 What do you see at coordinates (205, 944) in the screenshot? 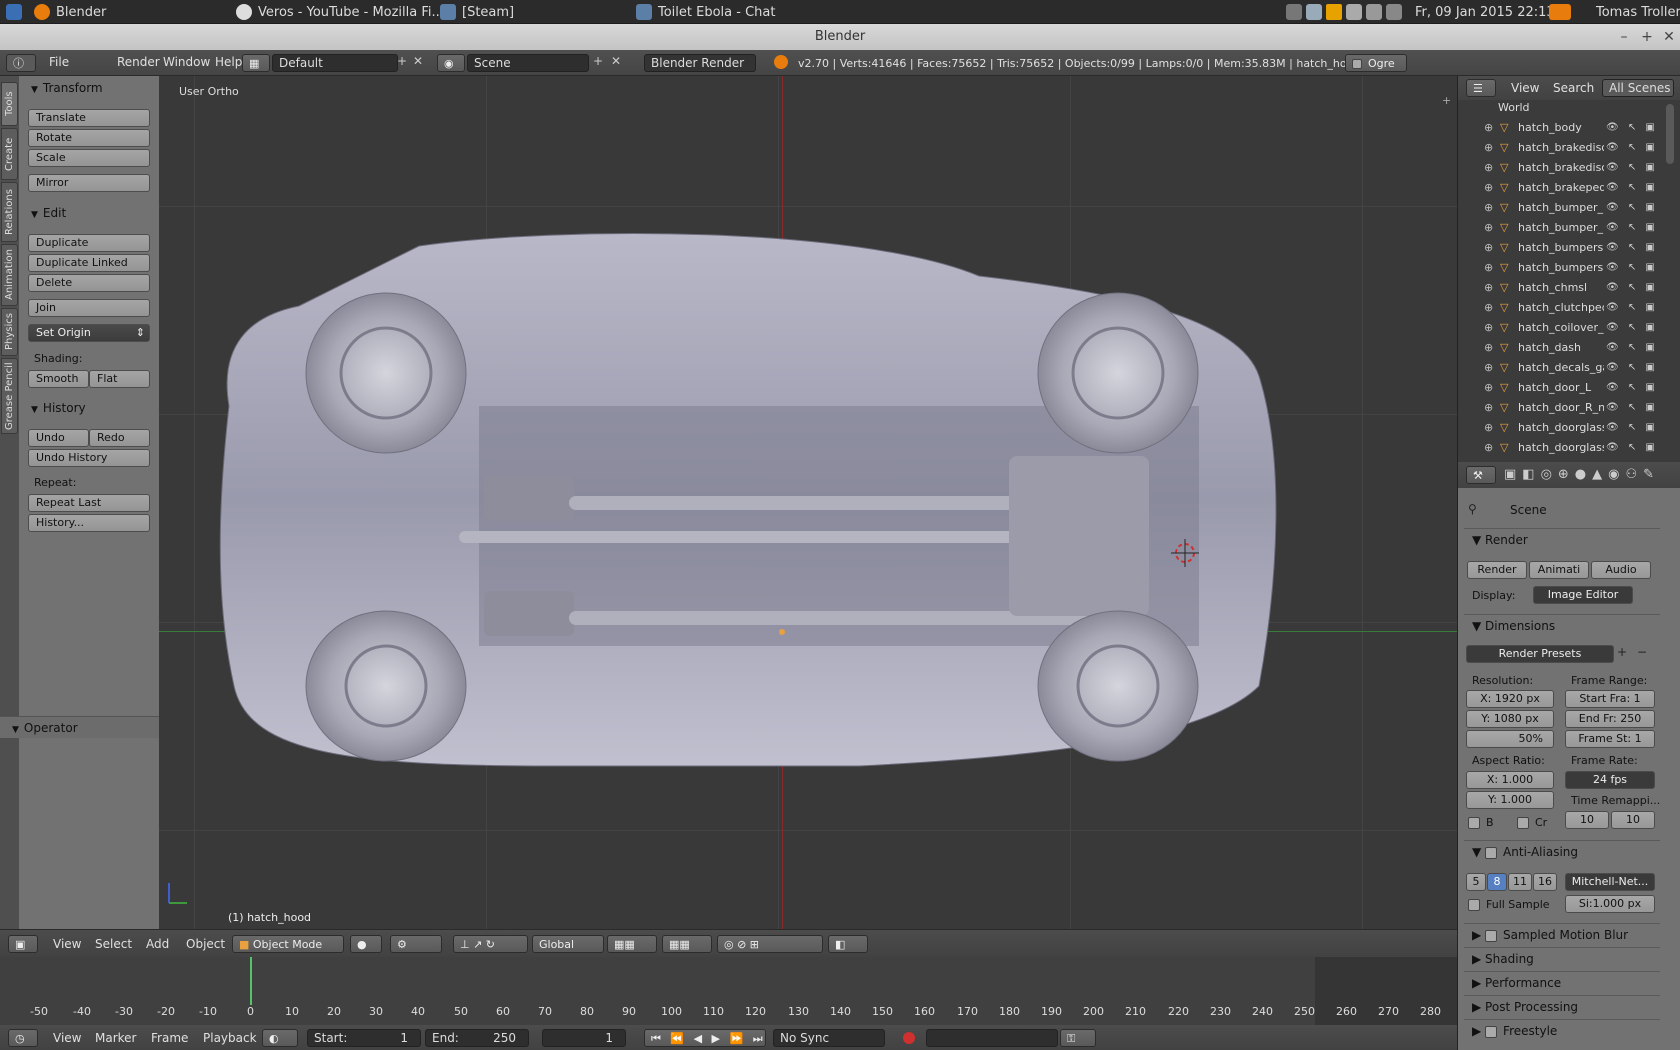
I see `menu-object: Object` at bounding box center [205, 944].